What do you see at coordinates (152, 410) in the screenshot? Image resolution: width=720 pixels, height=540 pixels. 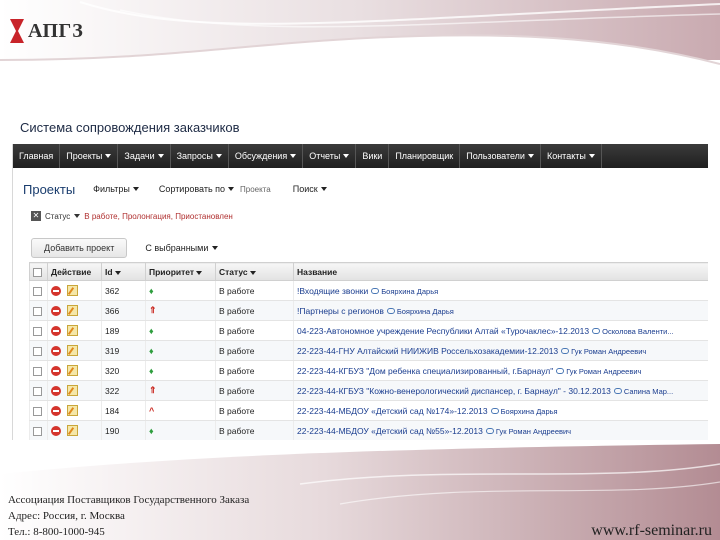 I see `priority-icon: ^` at bounding box center [152, 410].